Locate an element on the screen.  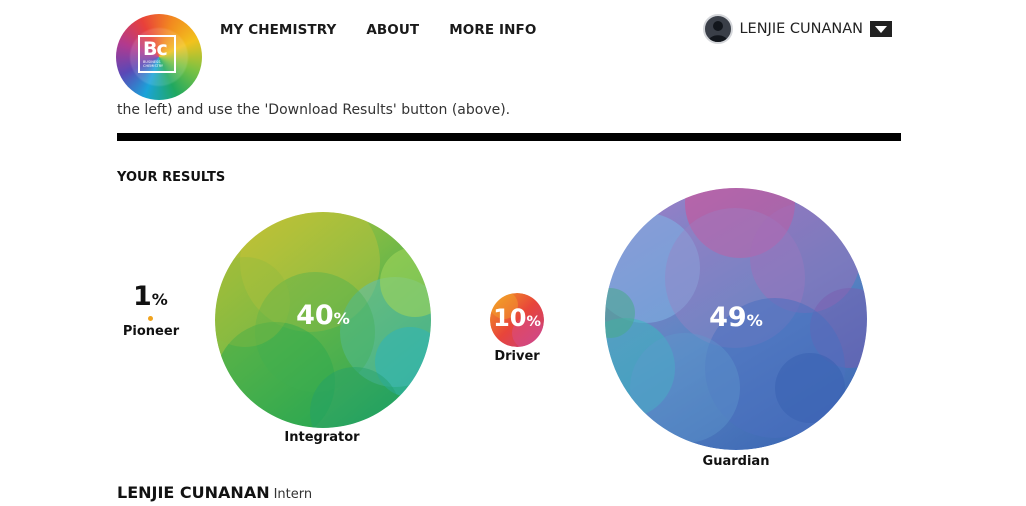
logo-box: Bc BUSINESS CHEMISTRY is located at coordinates (157, 54).